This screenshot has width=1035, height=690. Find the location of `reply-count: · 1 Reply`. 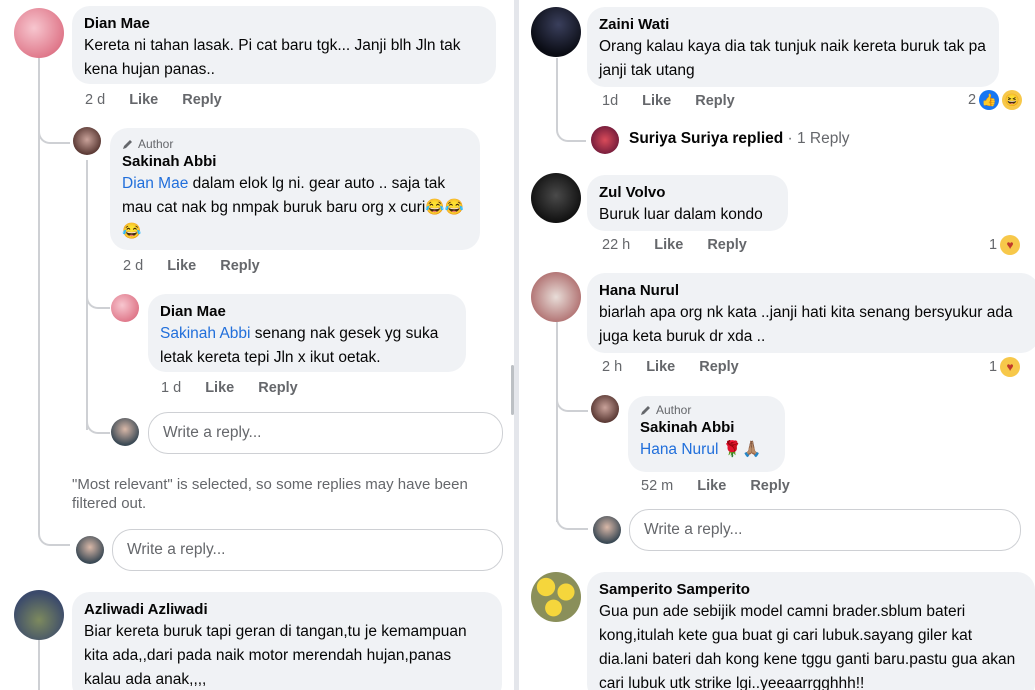

reply-count: · 1 Reply is located at coordinates (818, 138).